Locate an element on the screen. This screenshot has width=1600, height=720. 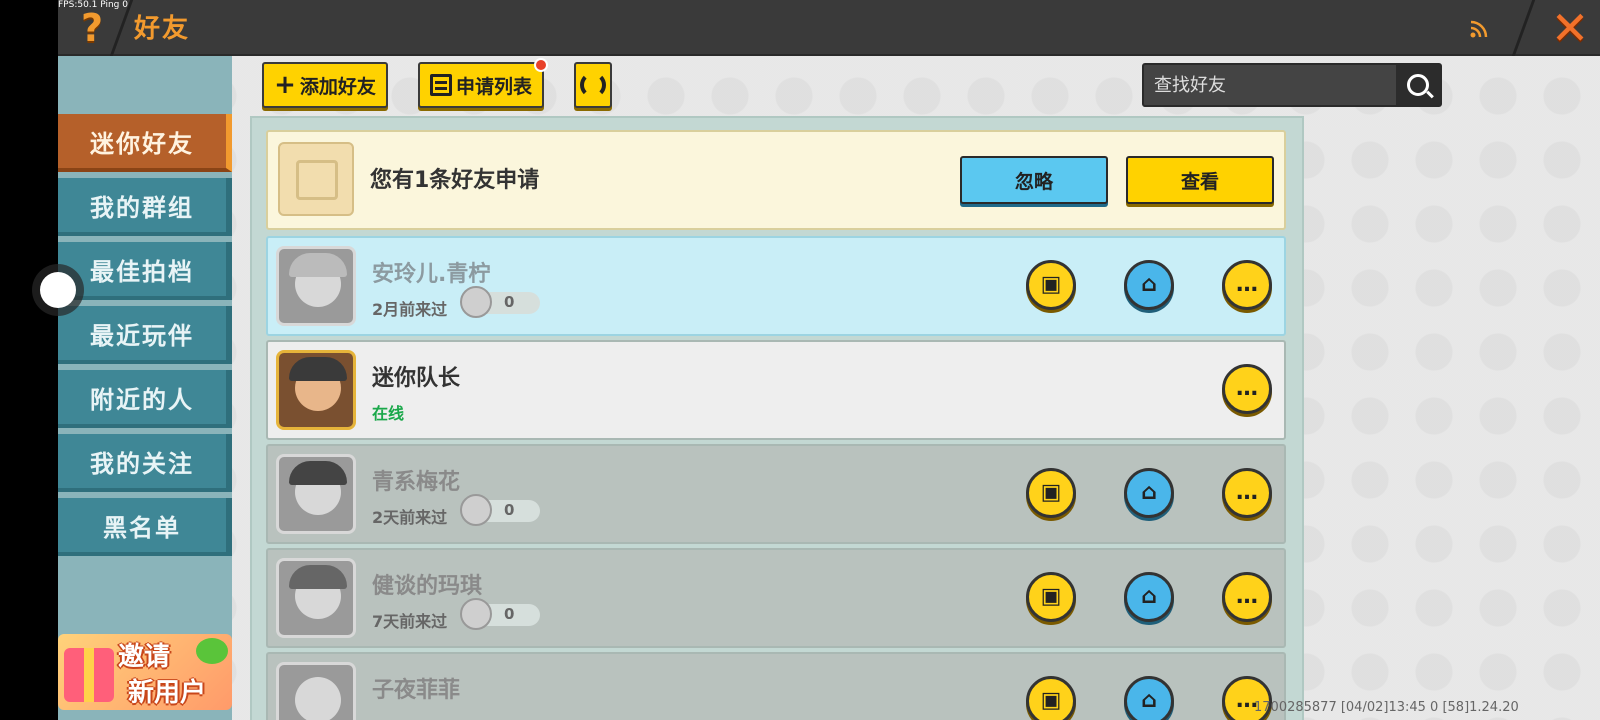
invite-title: 邀请 is located at coordinates (144, 657).